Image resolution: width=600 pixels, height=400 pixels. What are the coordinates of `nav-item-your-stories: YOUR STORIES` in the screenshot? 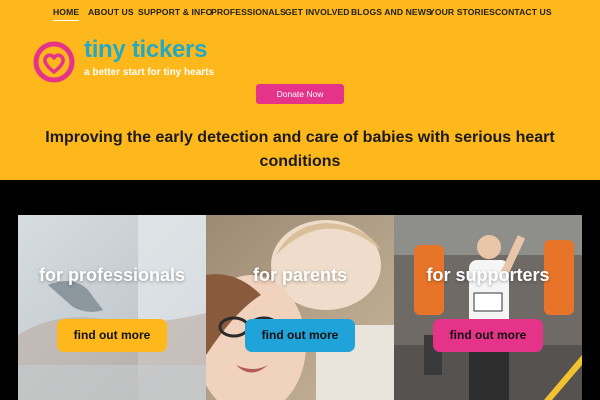 It's located at (462, 12).